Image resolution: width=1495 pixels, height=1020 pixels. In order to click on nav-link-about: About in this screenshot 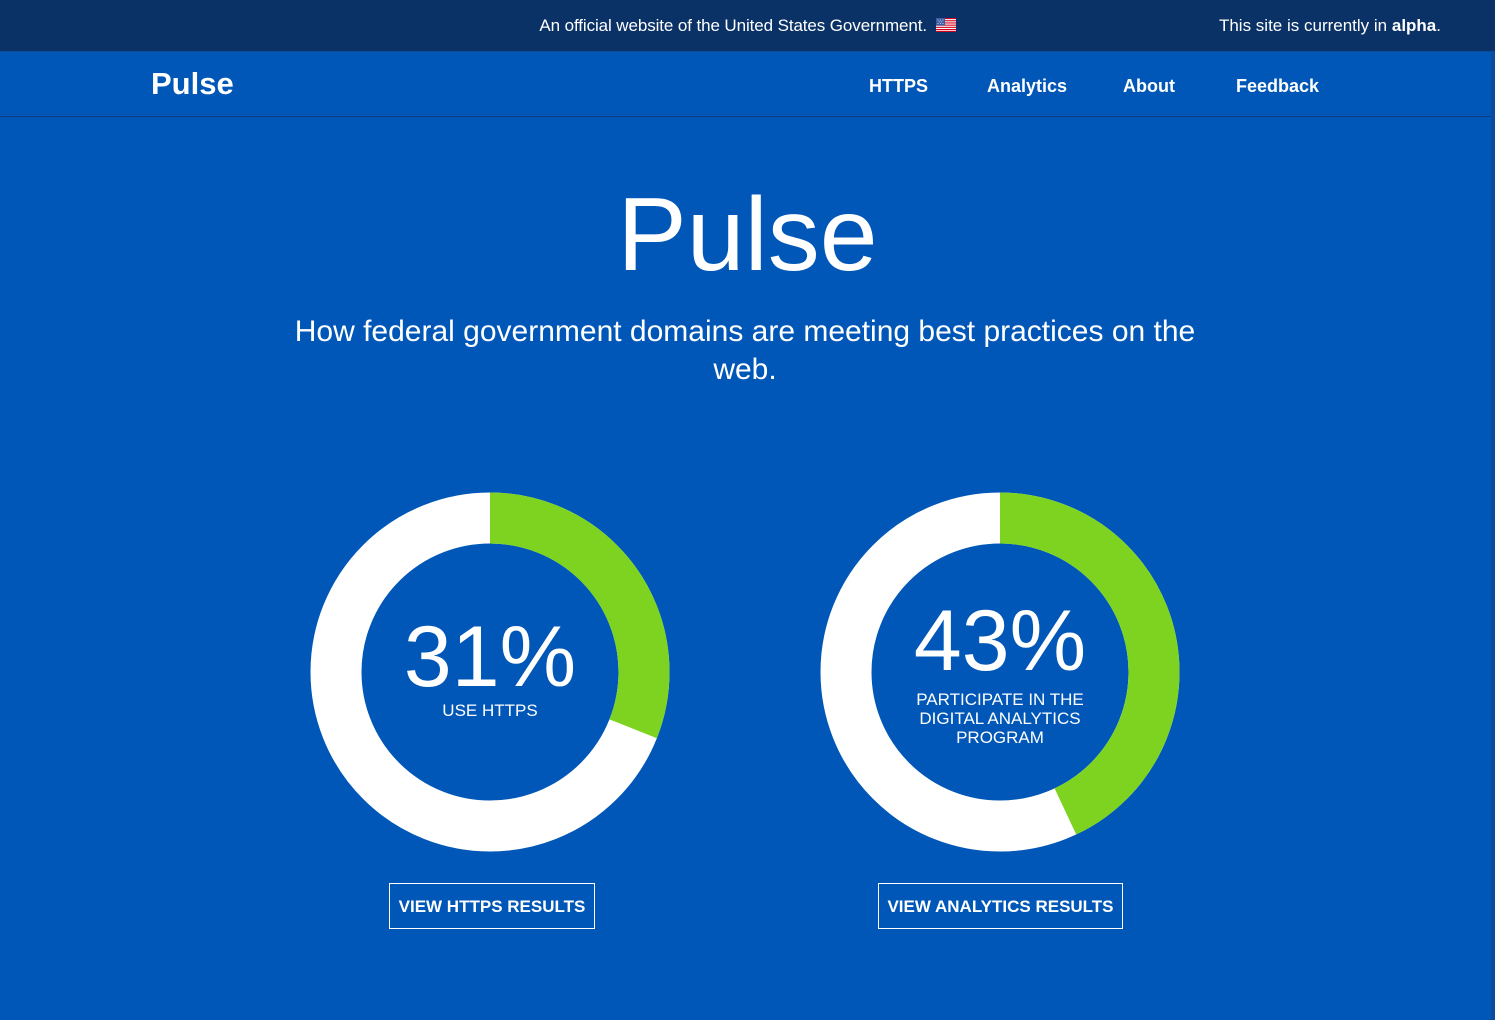, I will do `click(1149, 86)`.